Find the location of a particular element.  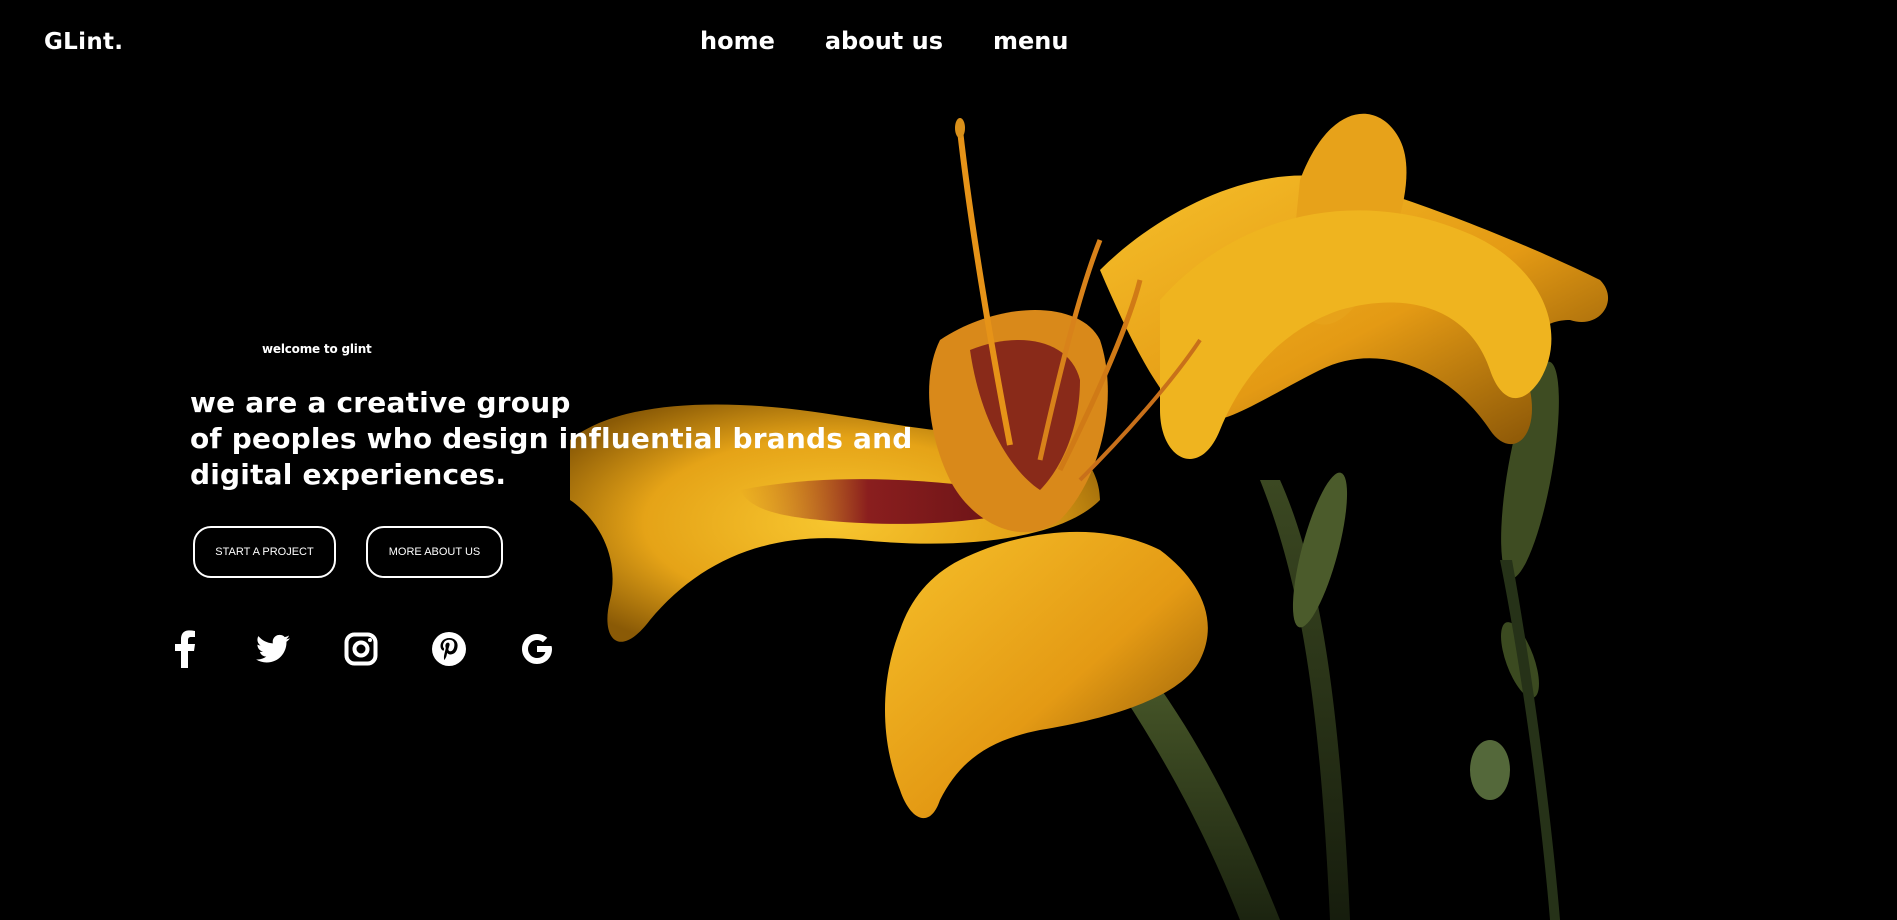

facebook-icon is located at coordinates (185, 649).